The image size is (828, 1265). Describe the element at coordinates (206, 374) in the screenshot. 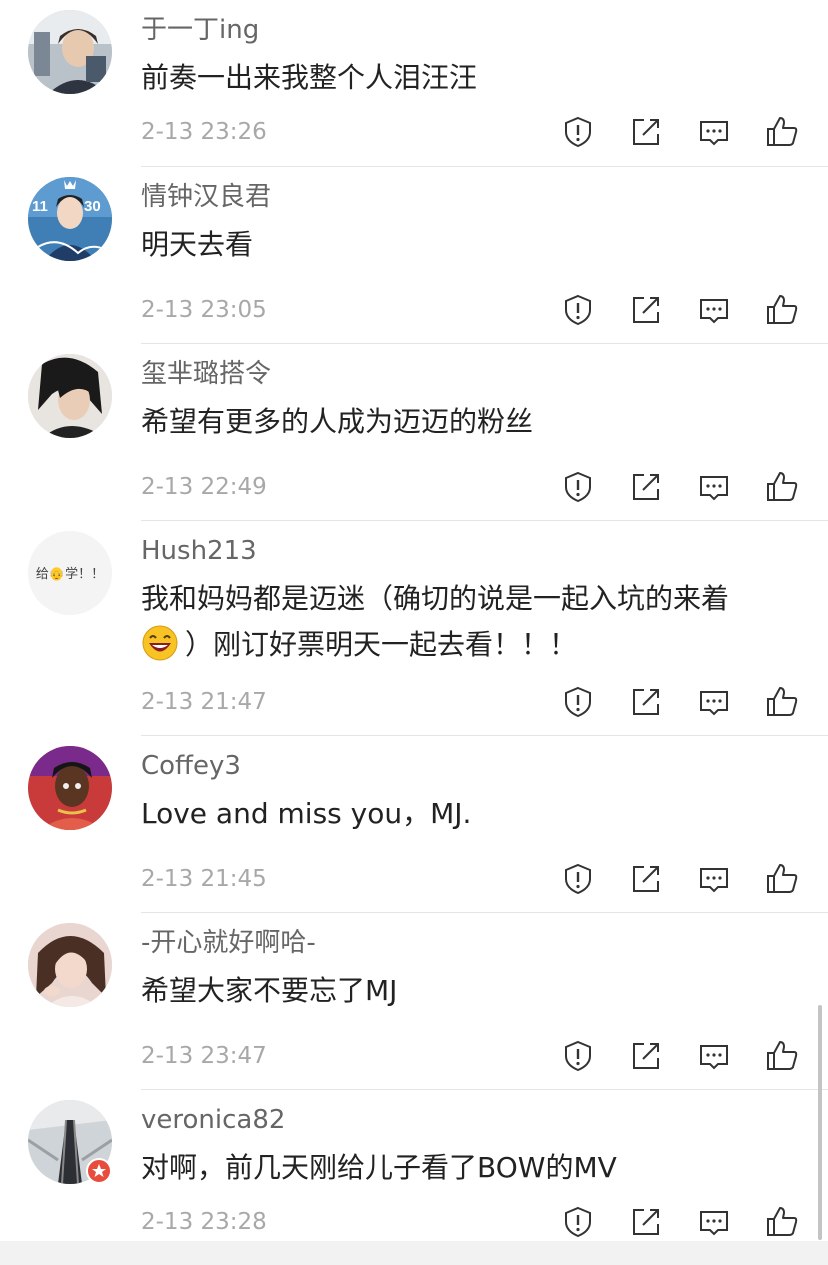

I see `username: 玺芈璐搭令` at that location.